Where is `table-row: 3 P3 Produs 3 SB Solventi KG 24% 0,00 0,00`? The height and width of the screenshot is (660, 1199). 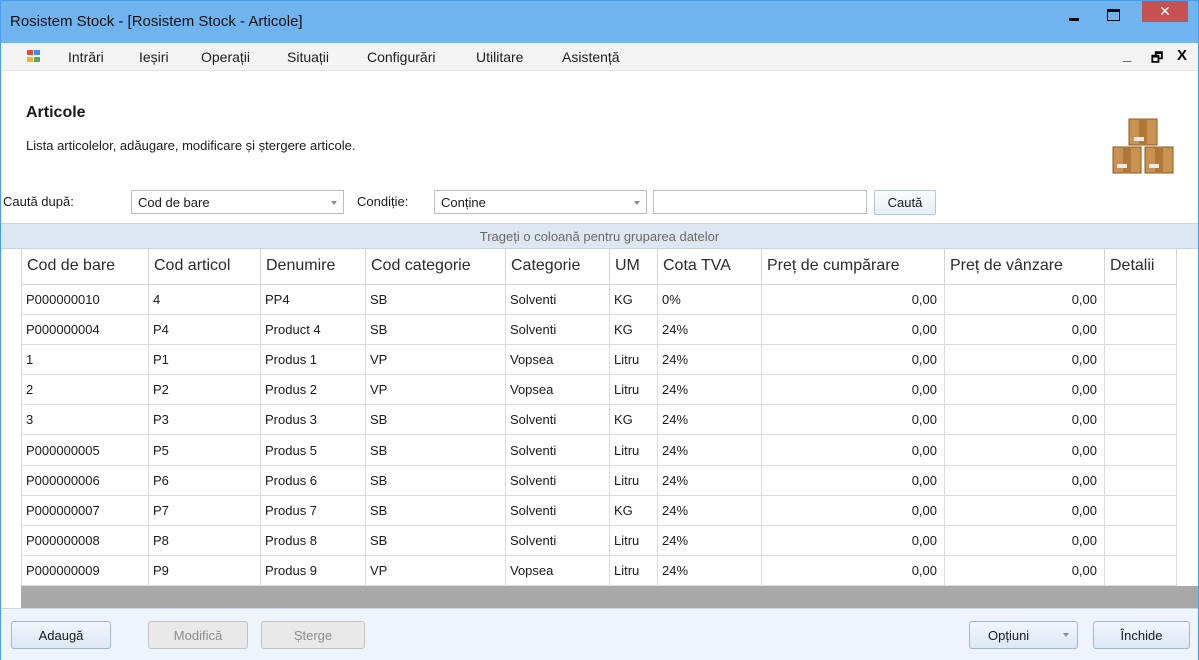
table-row: 3 P3 Produs 3 SB Solventi KG 24% 0,00 0,00 is located at coordinates (599, 420).